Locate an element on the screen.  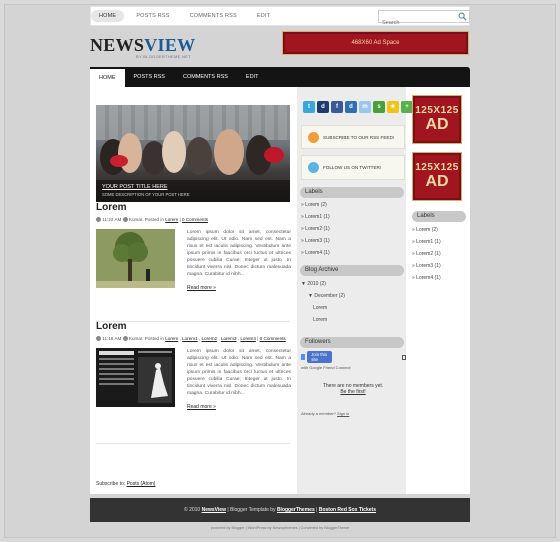
delicious-icon: d is located at coordinates (323, 107).